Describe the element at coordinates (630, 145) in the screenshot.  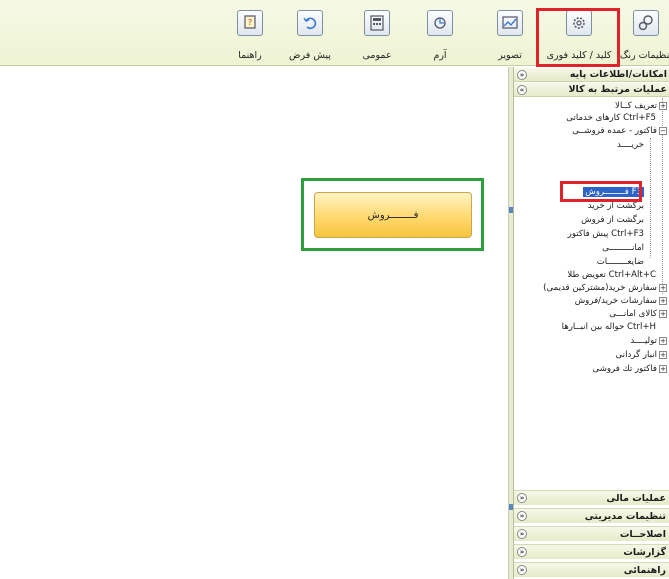
I see `tree-item: خریــــد` at that location.